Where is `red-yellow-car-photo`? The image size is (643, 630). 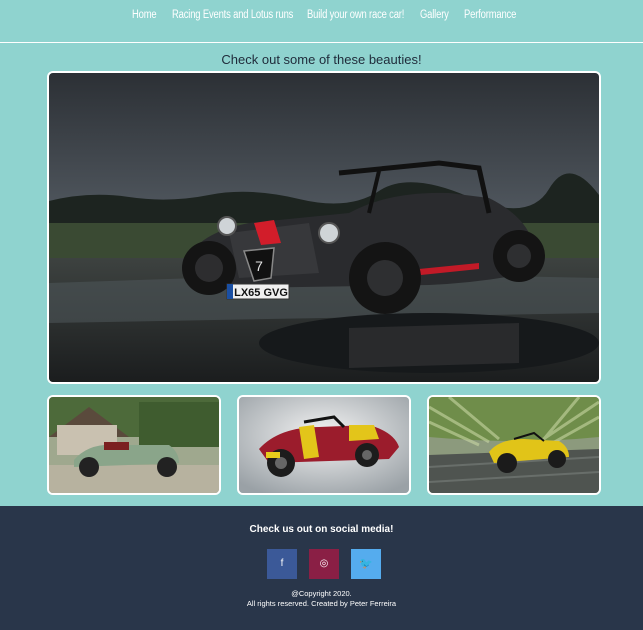 red-yellow-car-photo is located at coordinates (324, 445).